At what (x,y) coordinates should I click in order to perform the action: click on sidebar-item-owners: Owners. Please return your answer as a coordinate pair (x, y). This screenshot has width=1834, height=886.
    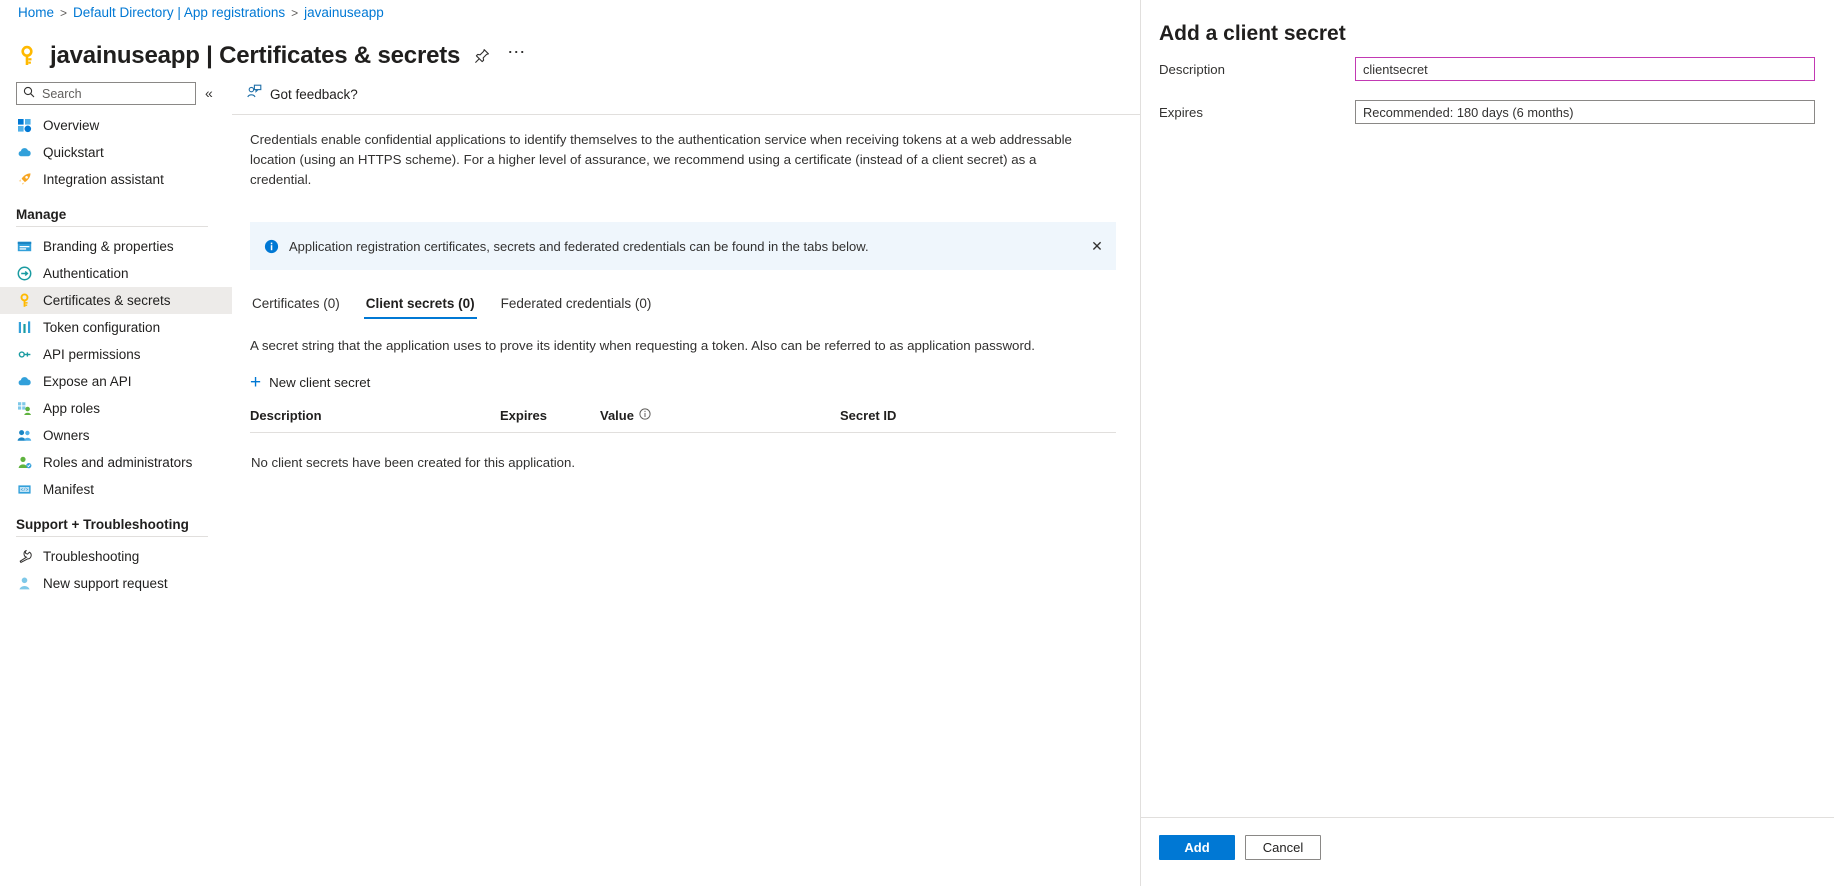
    Looking at the image, I should click on (116, 435).